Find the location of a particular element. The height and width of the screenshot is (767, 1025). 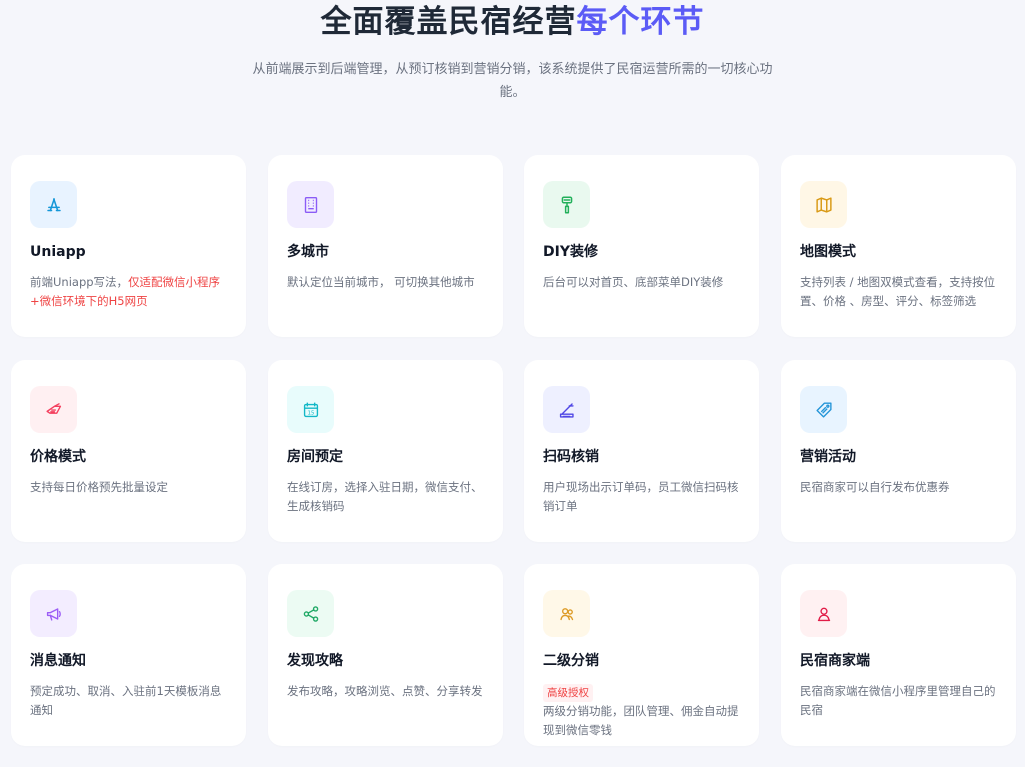

feature-description: 在线订房，选择入驻日期，微信支付、生成核销码 is located at coordinates (385, 496).